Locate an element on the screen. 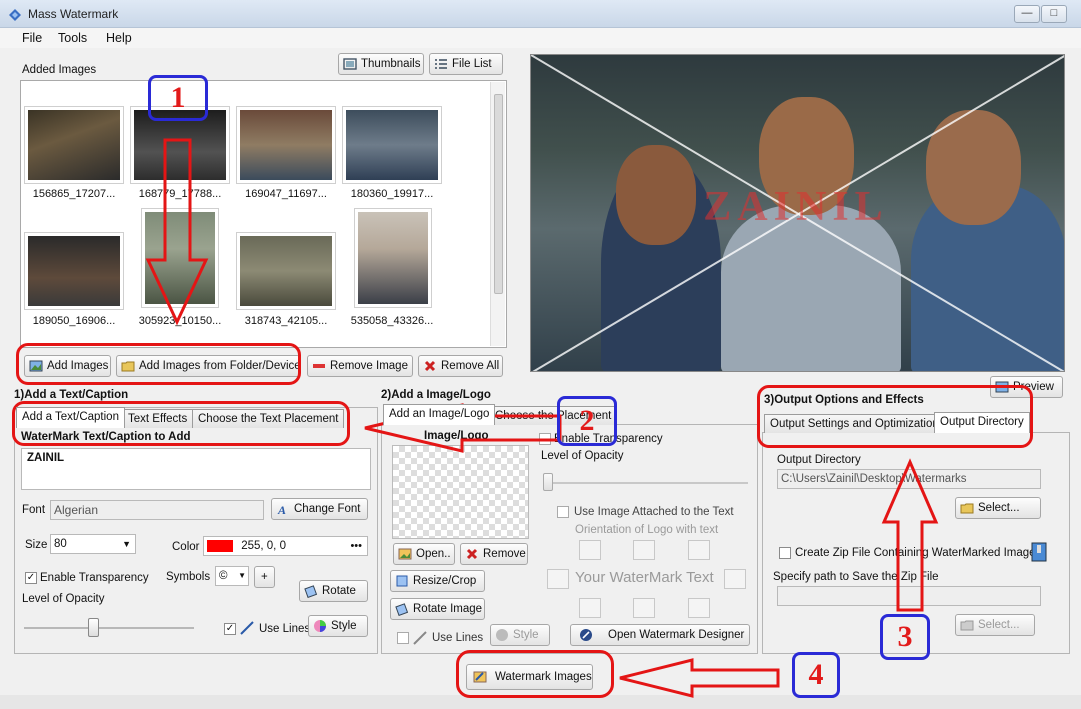 This screenshot has width=1081, height=709. tab-add-logo: Add an Image/Logo is located at coordinates (439, 414).